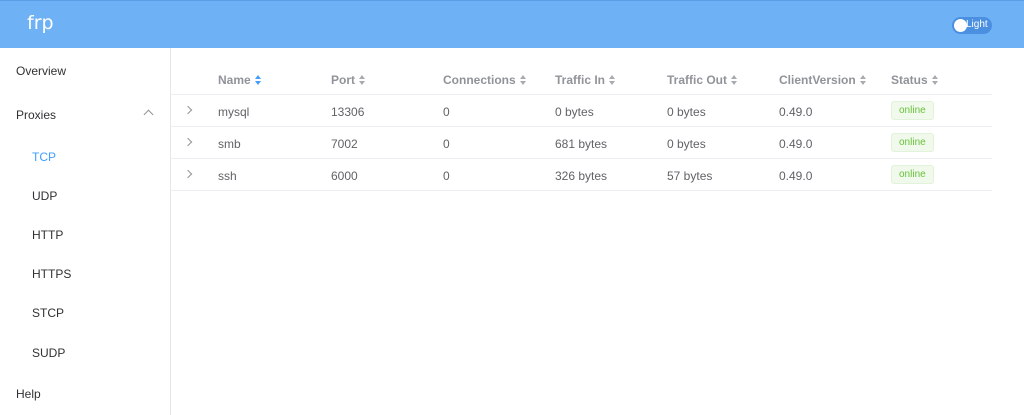  What do you see at coordinates (48, 235) in the screenshot?
I see `sidebar-item-label: HTTP` at bounding box center [48, 235].